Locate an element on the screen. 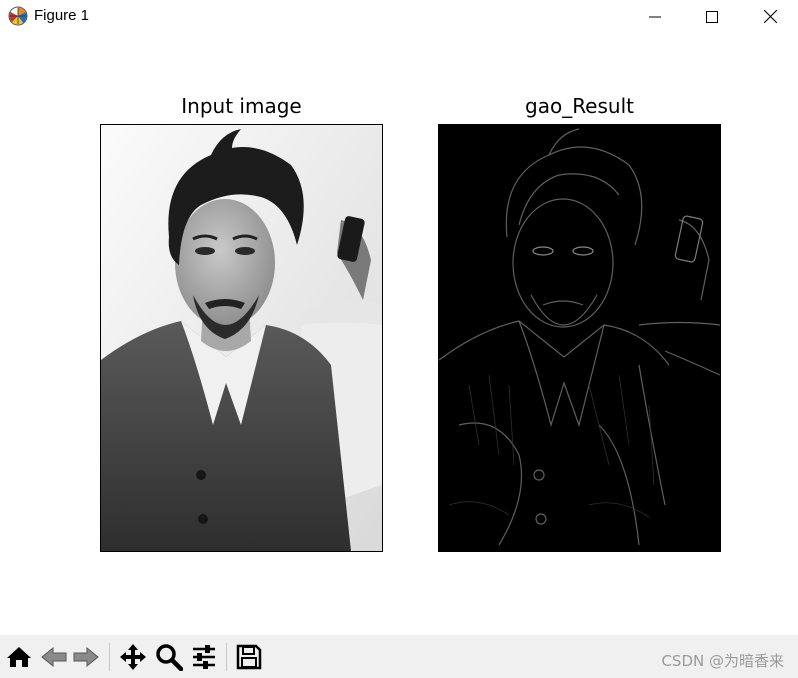  move-icon is located at coordinates (133, 657).